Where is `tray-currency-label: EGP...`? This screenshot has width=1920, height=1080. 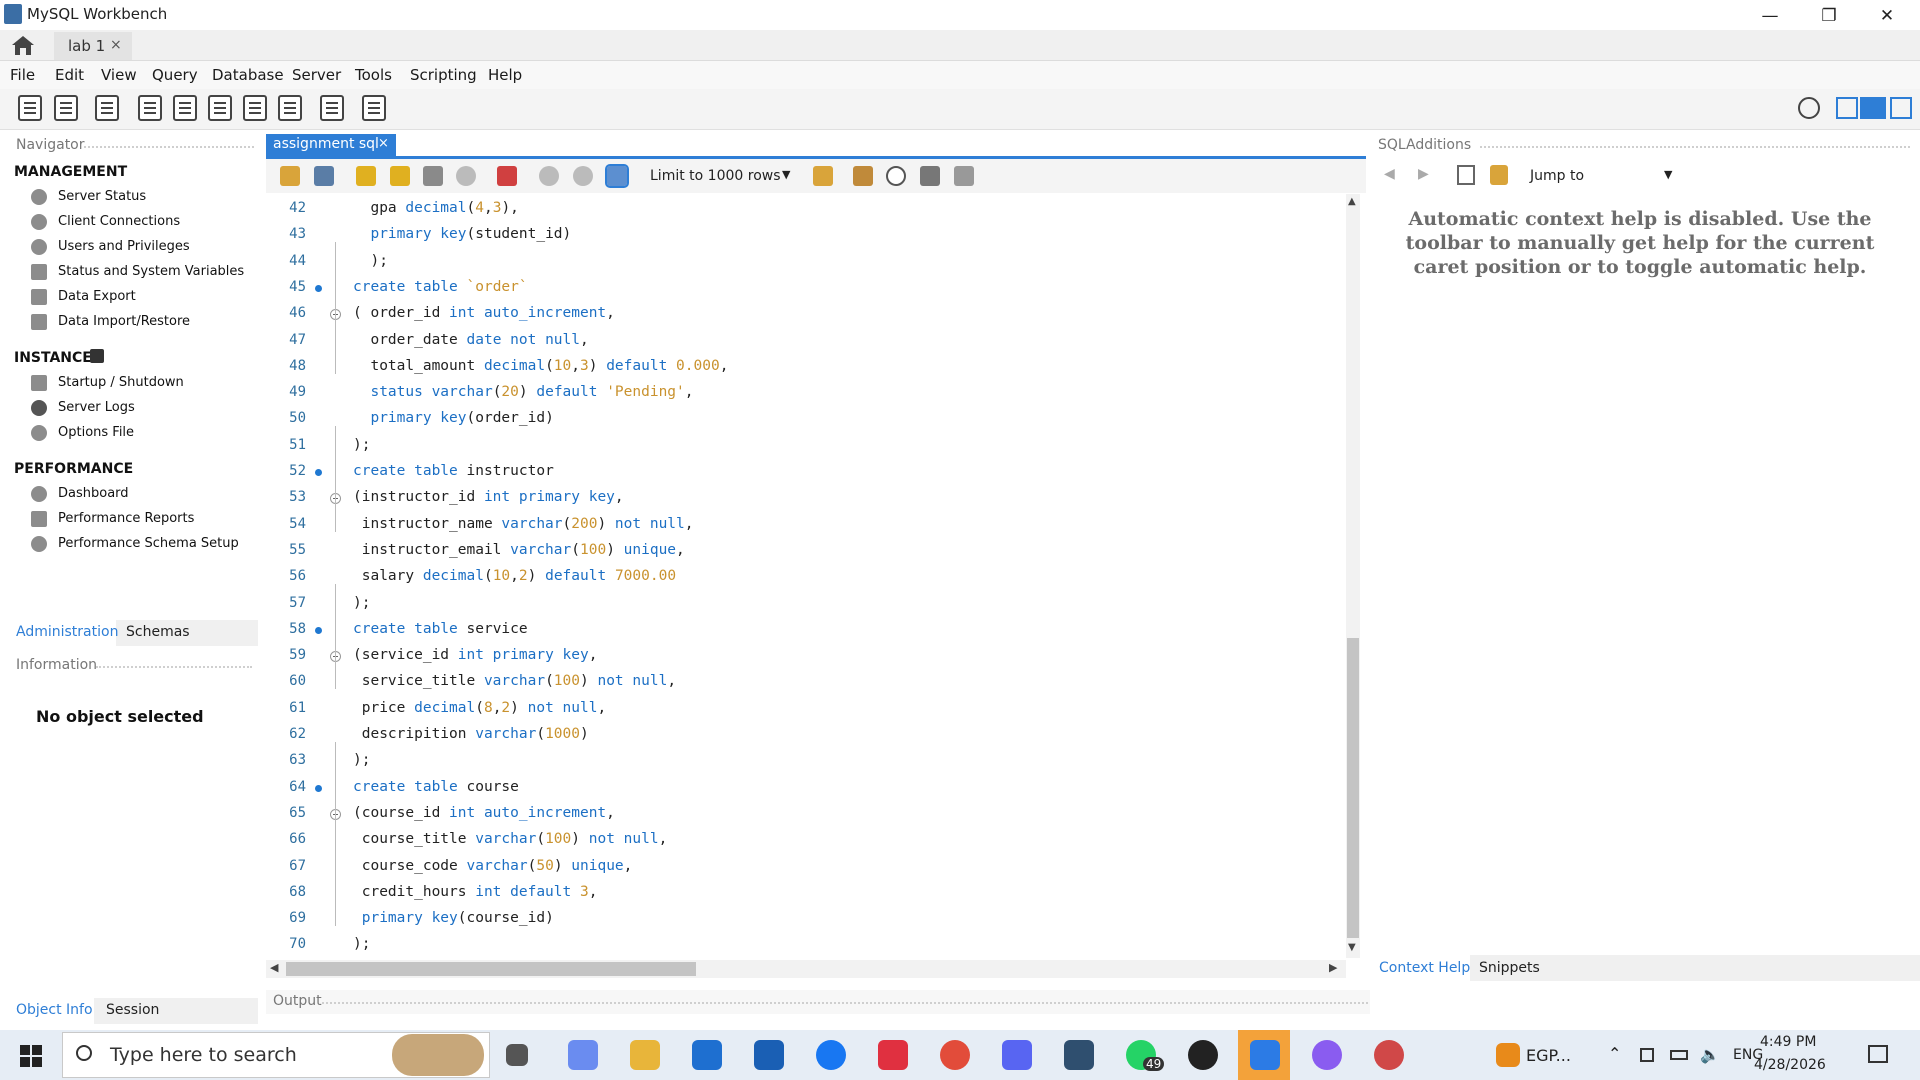 tray-currency-label: EGP... is located at coordinates (1548, 1055).